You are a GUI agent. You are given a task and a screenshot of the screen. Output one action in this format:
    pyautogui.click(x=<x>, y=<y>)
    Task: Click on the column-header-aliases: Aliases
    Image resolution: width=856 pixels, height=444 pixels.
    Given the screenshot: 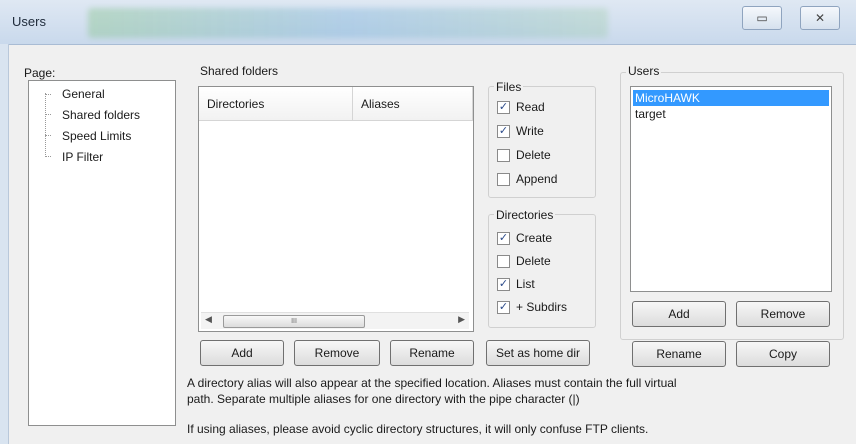 What is the action you would take?
    pyautogui.click(x=413, y=104)
    